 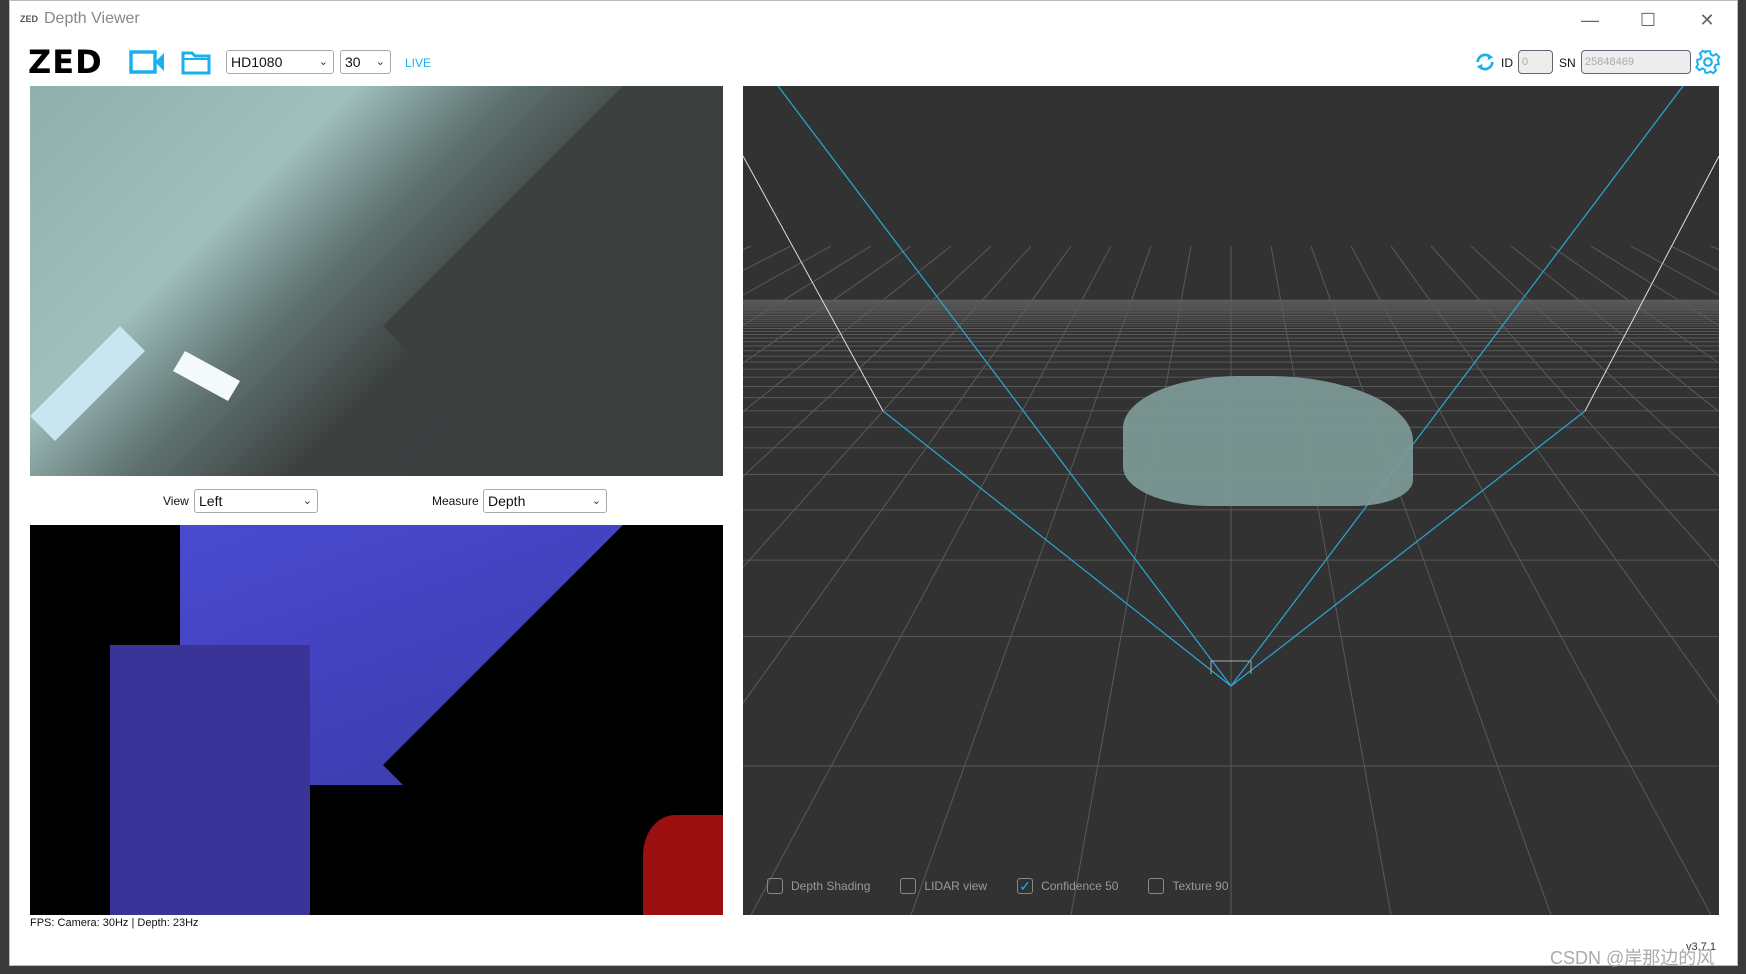 I want to click on window-title: Depth Viewer, so click(x=92, y=18).